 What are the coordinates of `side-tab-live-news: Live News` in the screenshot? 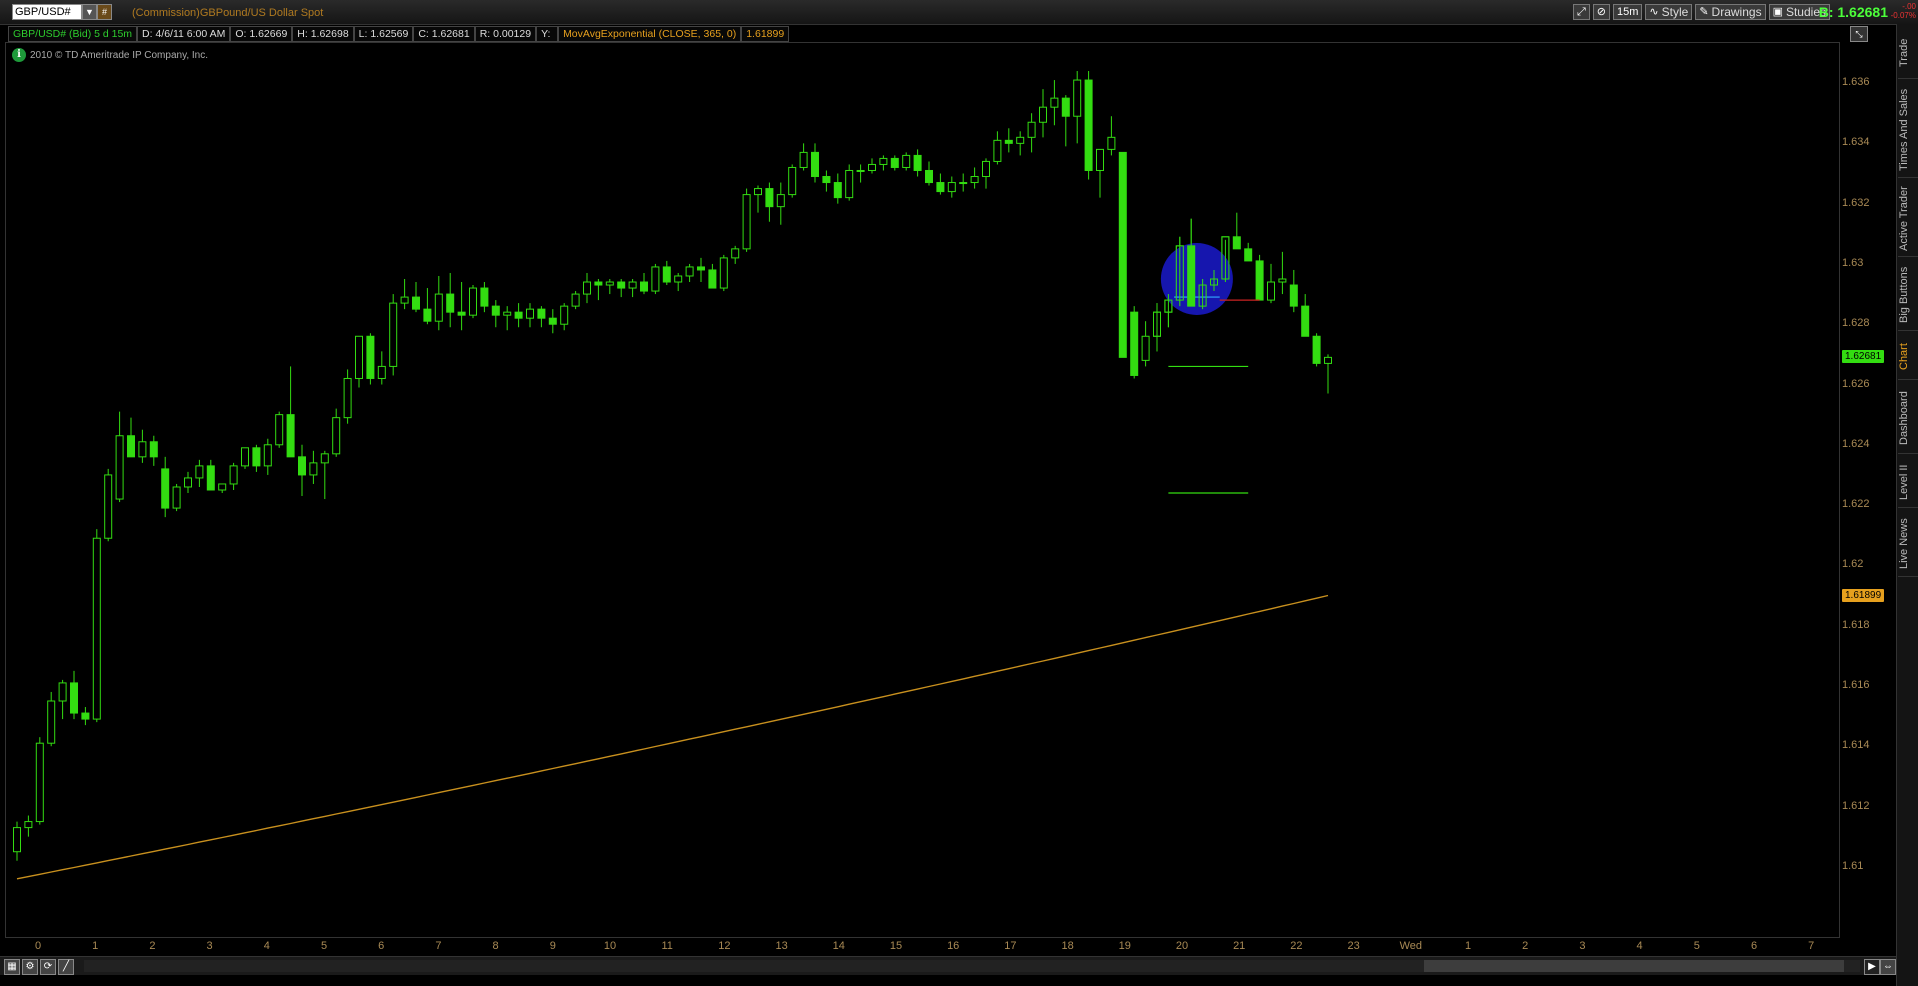 It's located at (1908, 544).